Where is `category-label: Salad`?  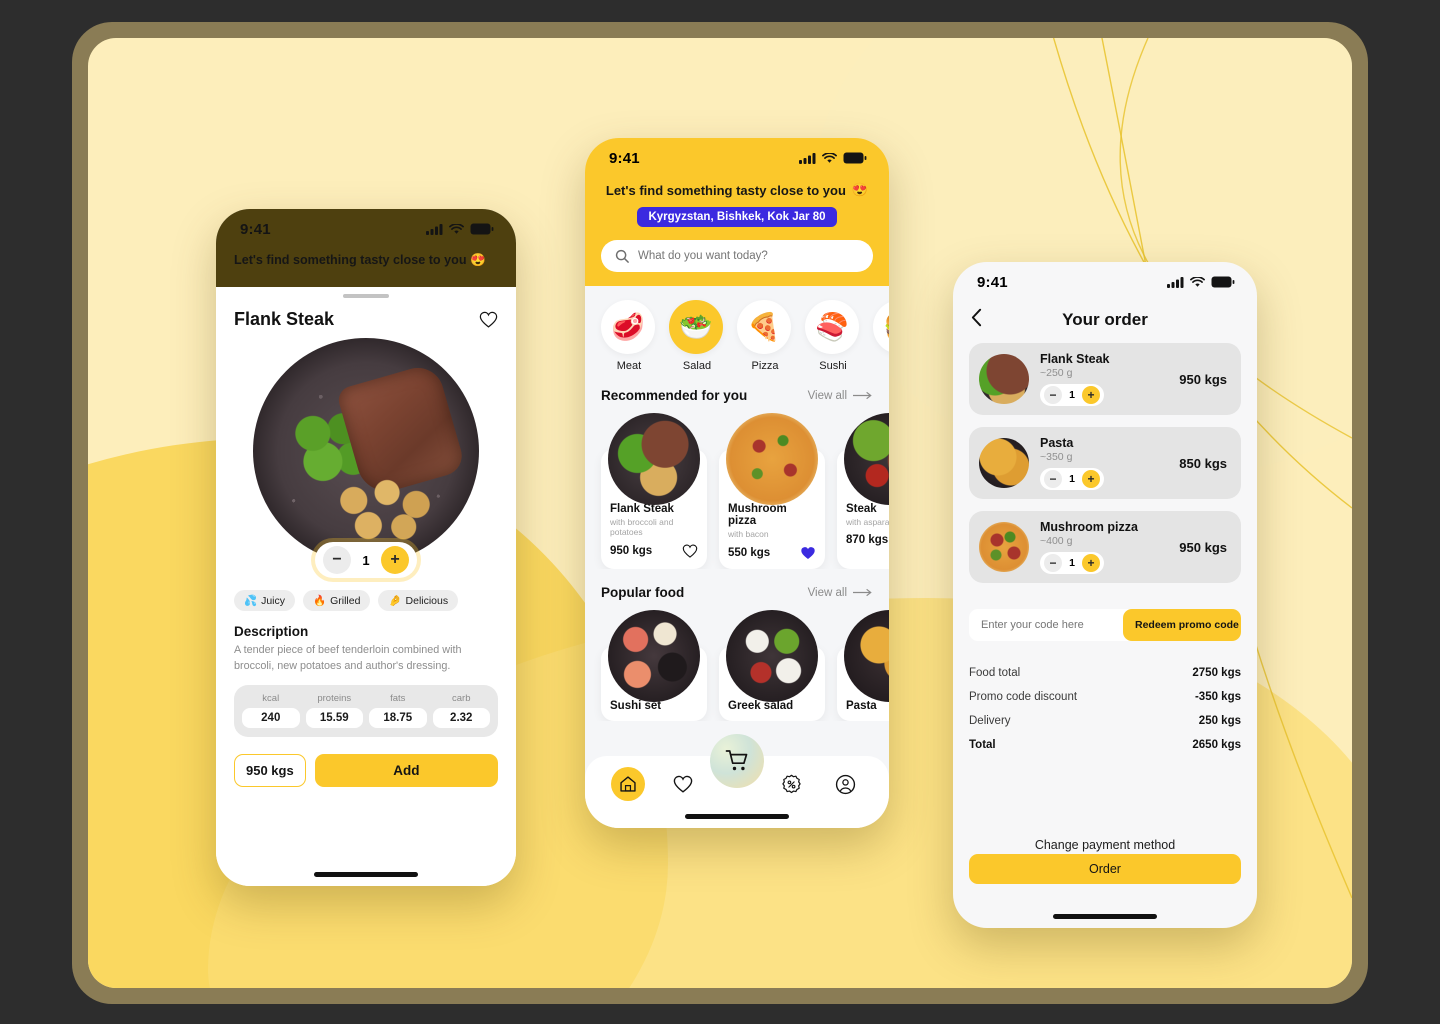 category-label: Salad is located at coordinates (697, 366).